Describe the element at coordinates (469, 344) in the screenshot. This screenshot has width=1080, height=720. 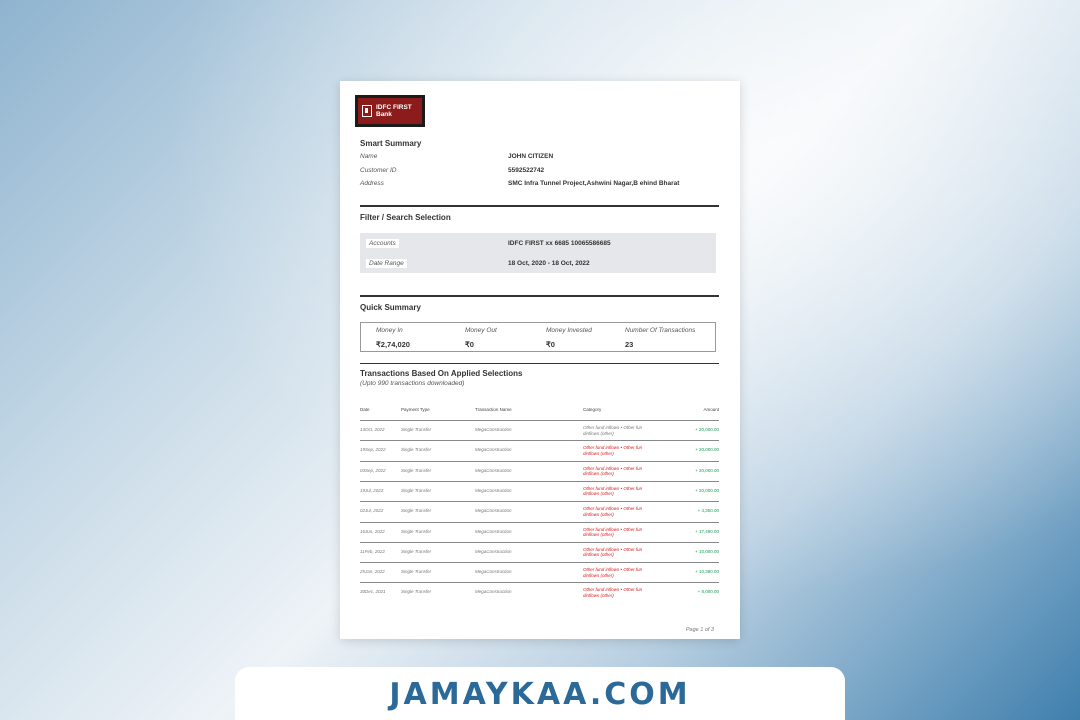
I see `money-out-value: ₹0` at that location.